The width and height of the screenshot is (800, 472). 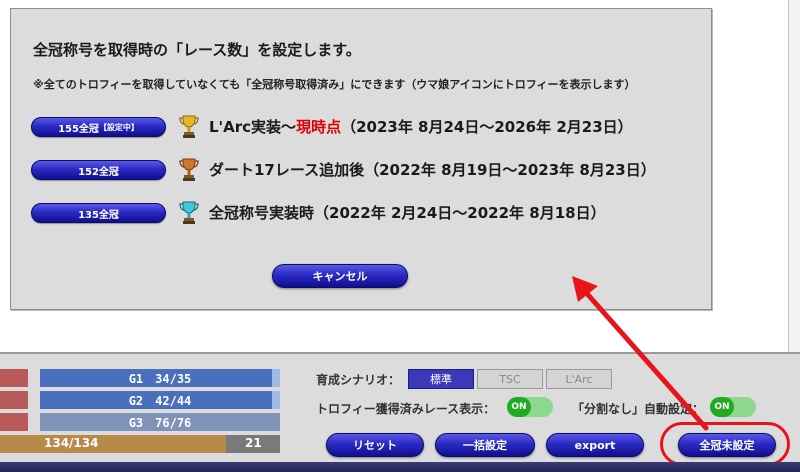 What do you see at coordinates (722, 407) in the screenshot?
I see `no-split-toggle-state: ON` at bounding box center [722, 407].